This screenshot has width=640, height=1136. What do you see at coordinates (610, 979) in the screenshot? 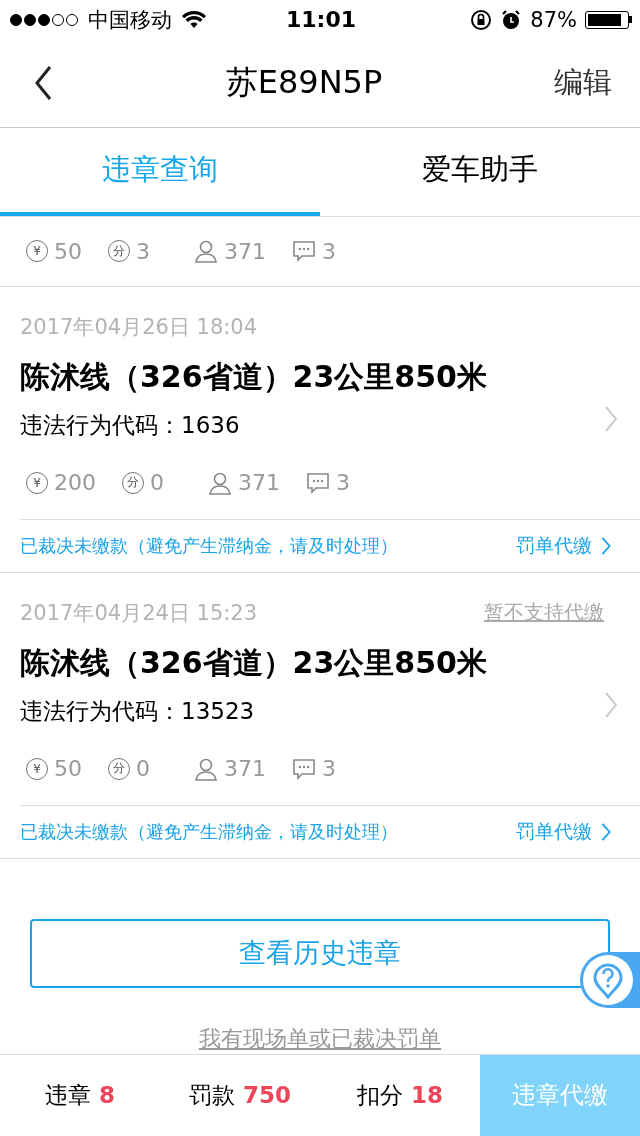
I see `help-icon` at bounding box center [610, 979].